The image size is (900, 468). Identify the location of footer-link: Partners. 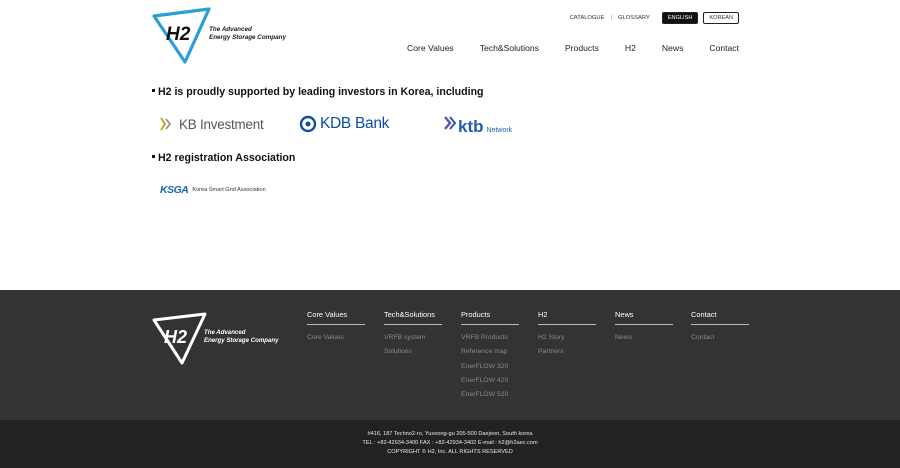
(567, 352).